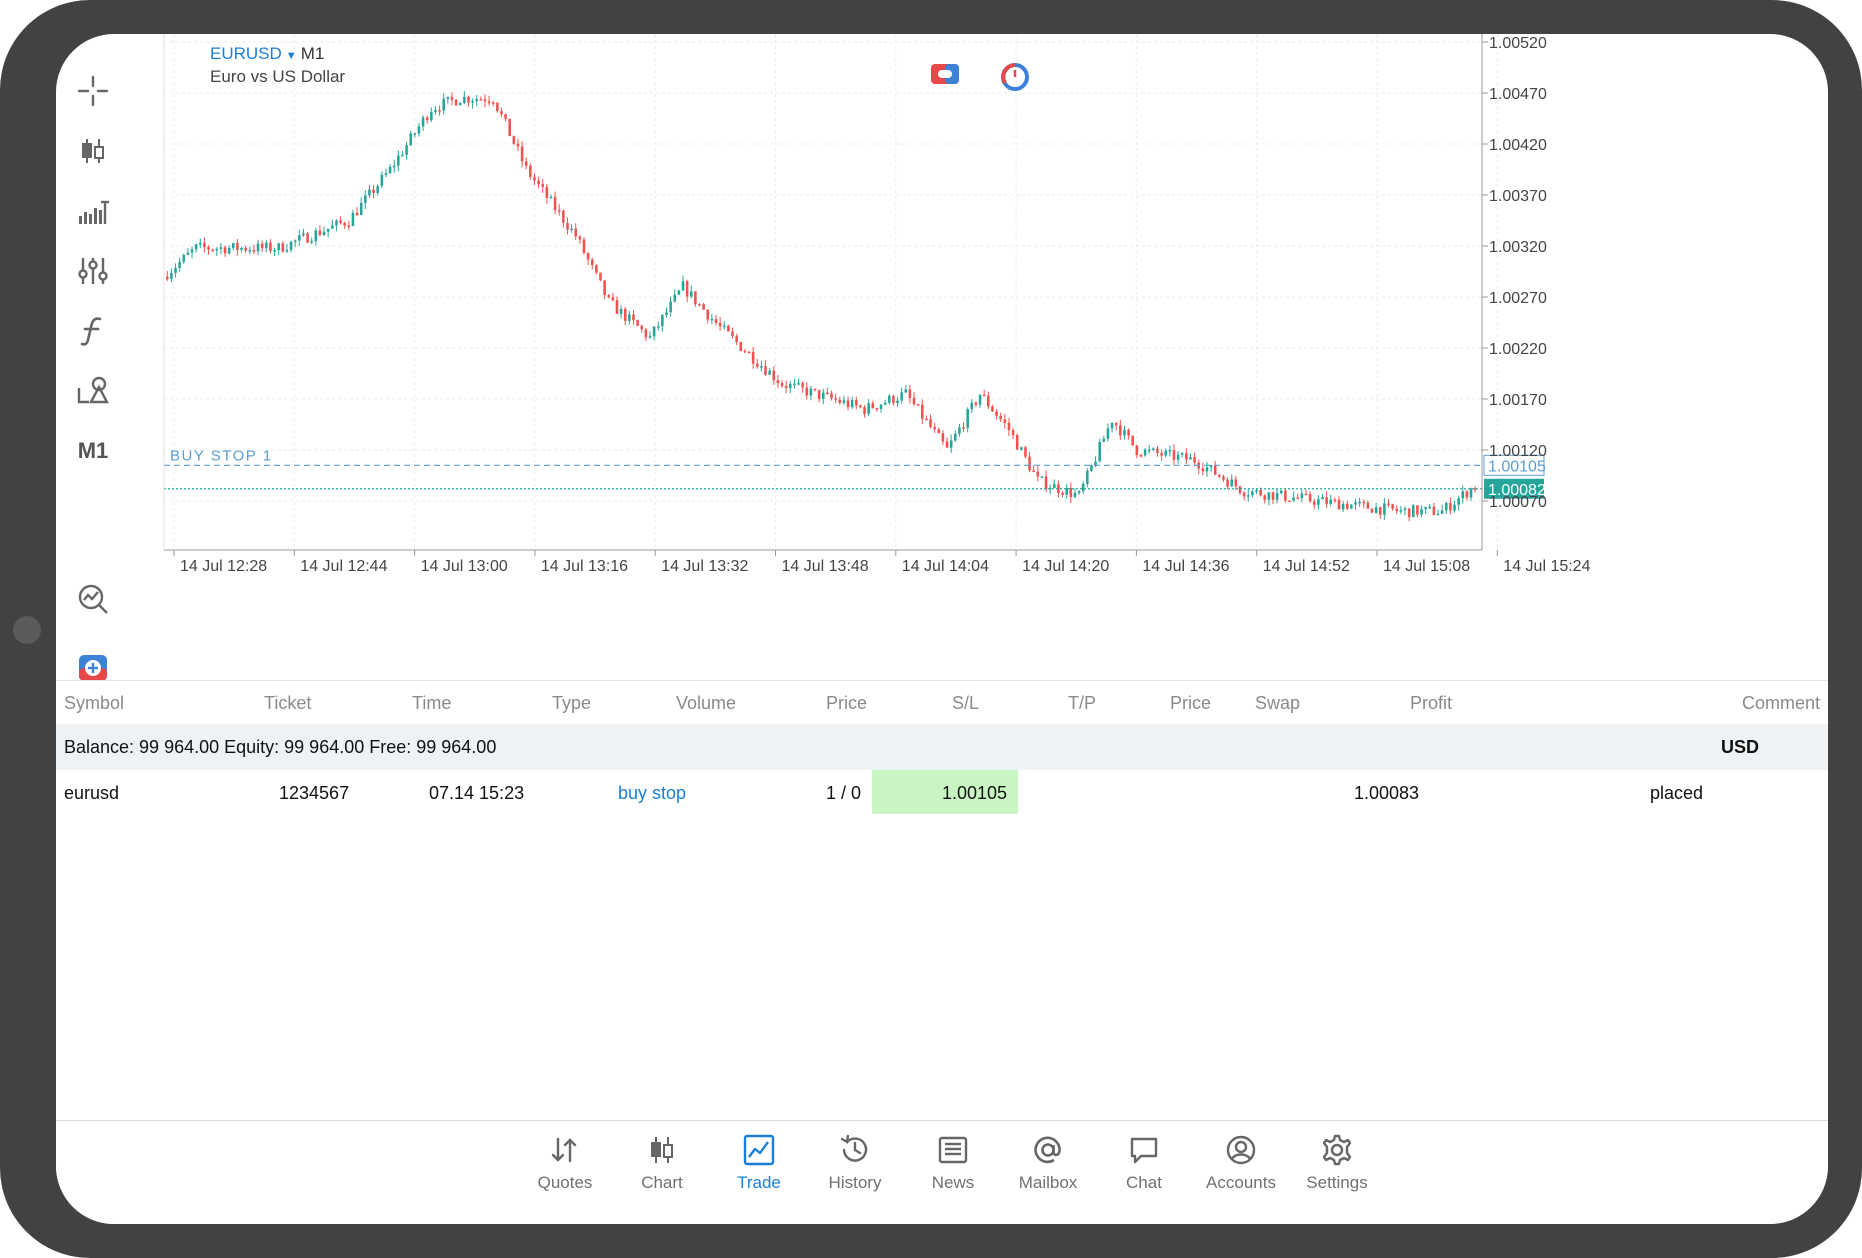 The image size is (1862, 1258). Describe the element at coordinates (1781, 703) in the screenshot. I see `column-comment: Comment` at that location.